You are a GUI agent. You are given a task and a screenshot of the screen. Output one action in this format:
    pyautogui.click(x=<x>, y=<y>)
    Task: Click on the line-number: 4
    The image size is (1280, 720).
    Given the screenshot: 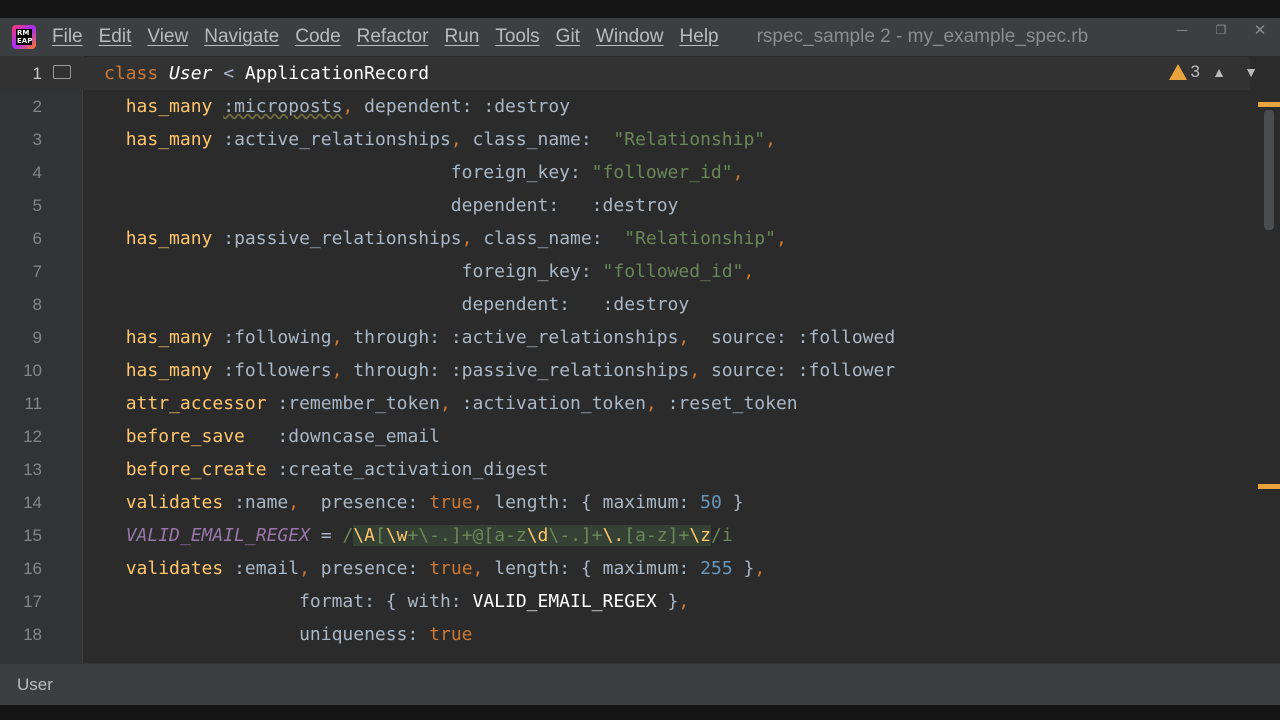 What is the action you would take?
    pyautogui.click(x=37, y=172)
    